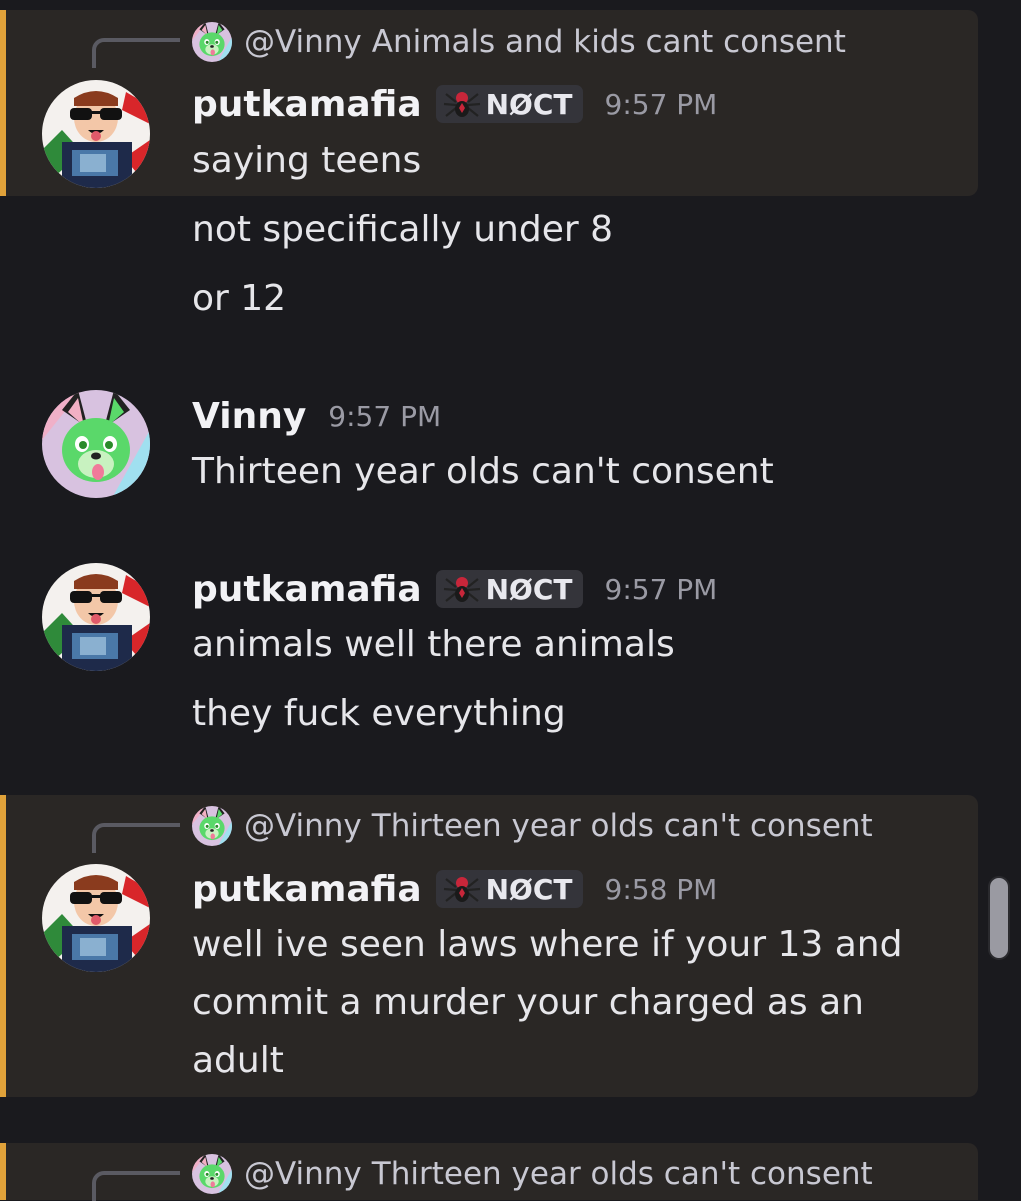  Describe the element at coordinates (528, 1002) in the screenshot. I see `message-text: commit a murder your charged as an` at that location.